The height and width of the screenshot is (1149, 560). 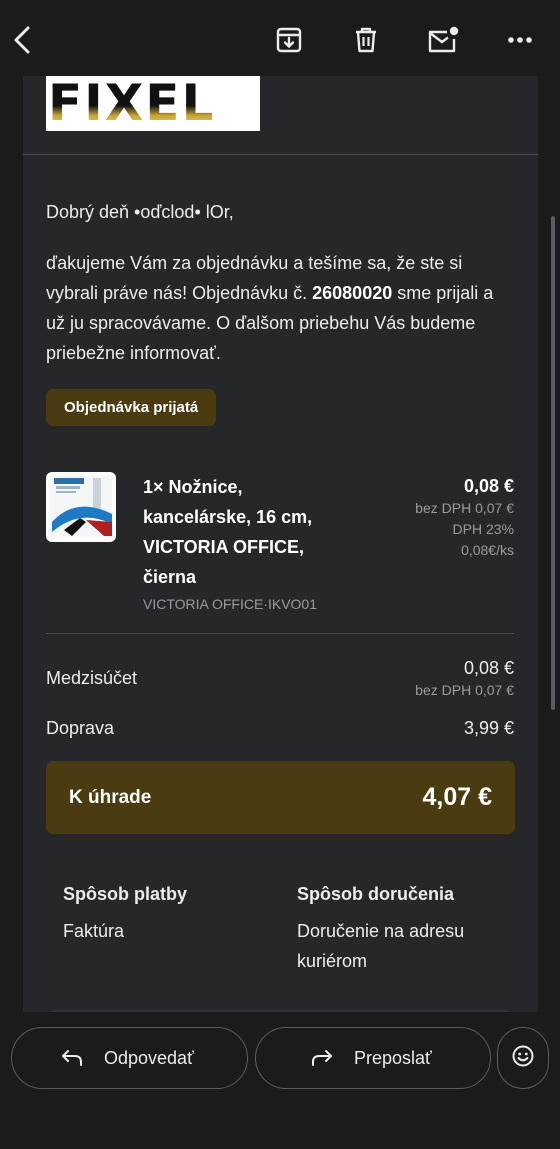 I want to click on delivery-title: Spôsob doručenia, so click(x=376, y=894).